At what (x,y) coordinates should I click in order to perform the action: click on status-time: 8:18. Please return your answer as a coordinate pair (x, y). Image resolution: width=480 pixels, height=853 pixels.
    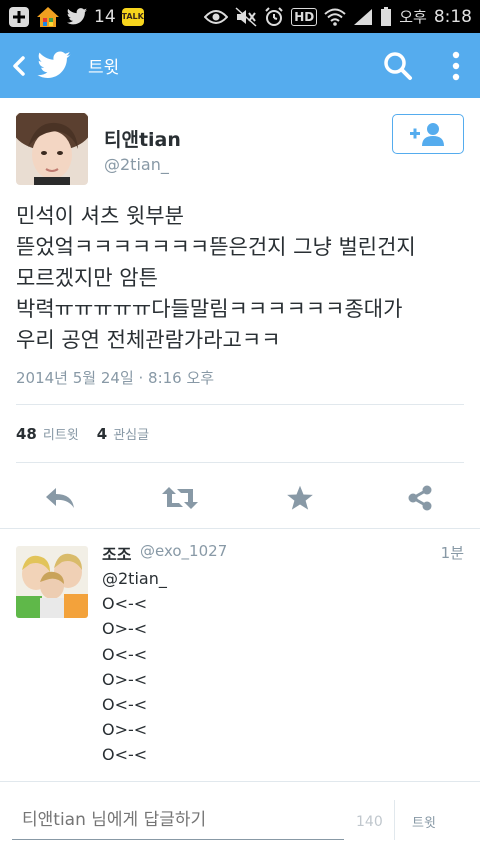
    Looking at the image, I should click on (452, 16).